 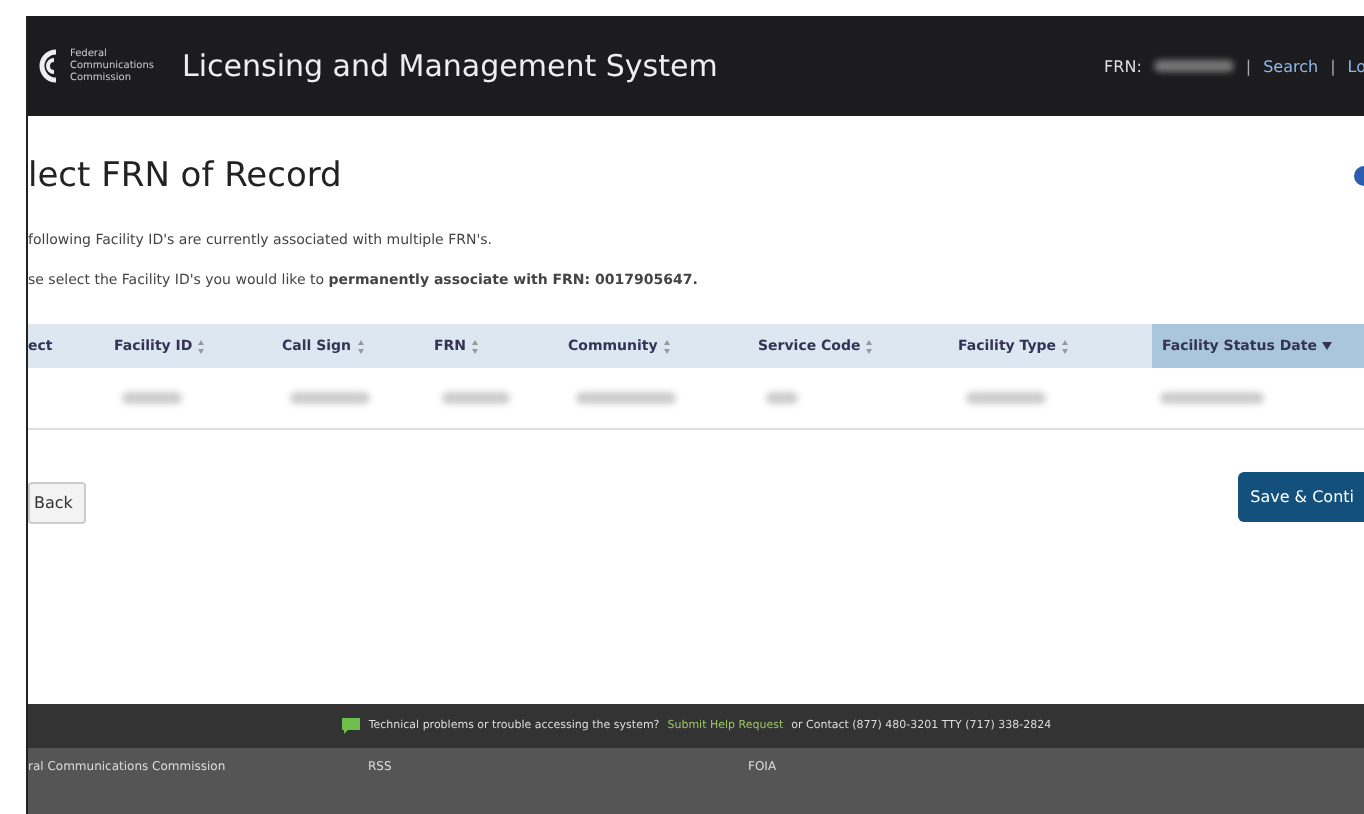 I want to click on header-link: Search, so click(x=1291, y=66).